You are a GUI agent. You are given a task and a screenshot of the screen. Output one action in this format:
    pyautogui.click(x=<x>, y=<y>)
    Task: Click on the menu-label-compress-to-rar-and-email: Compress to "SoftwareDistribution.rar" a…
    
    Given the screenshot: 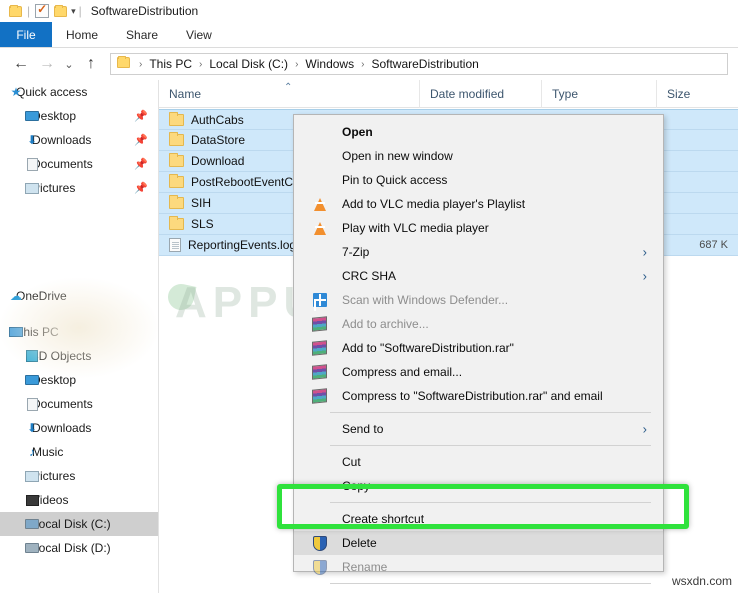 What is the action you would take?
    pyautogui.click(x=472, y=396)
    